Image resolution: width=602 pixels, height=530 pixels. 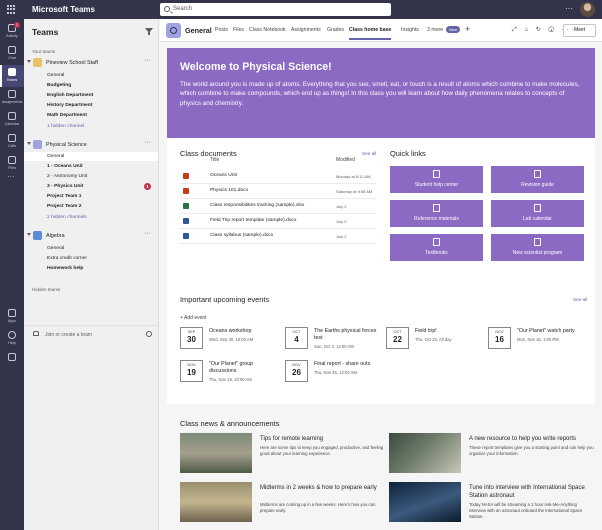 I want to click on team-pineview-school-staff: Pineview School Staff ···, so click(x=91, y=62).